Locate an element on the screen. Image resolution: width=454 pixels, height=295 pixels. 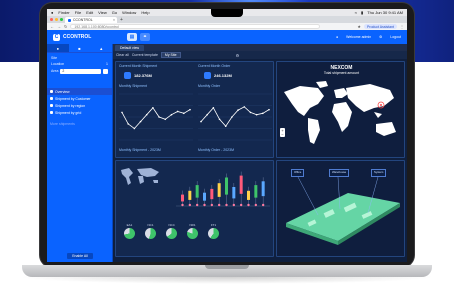
map-zoom-control: + − is located at coordinates (282, 132).